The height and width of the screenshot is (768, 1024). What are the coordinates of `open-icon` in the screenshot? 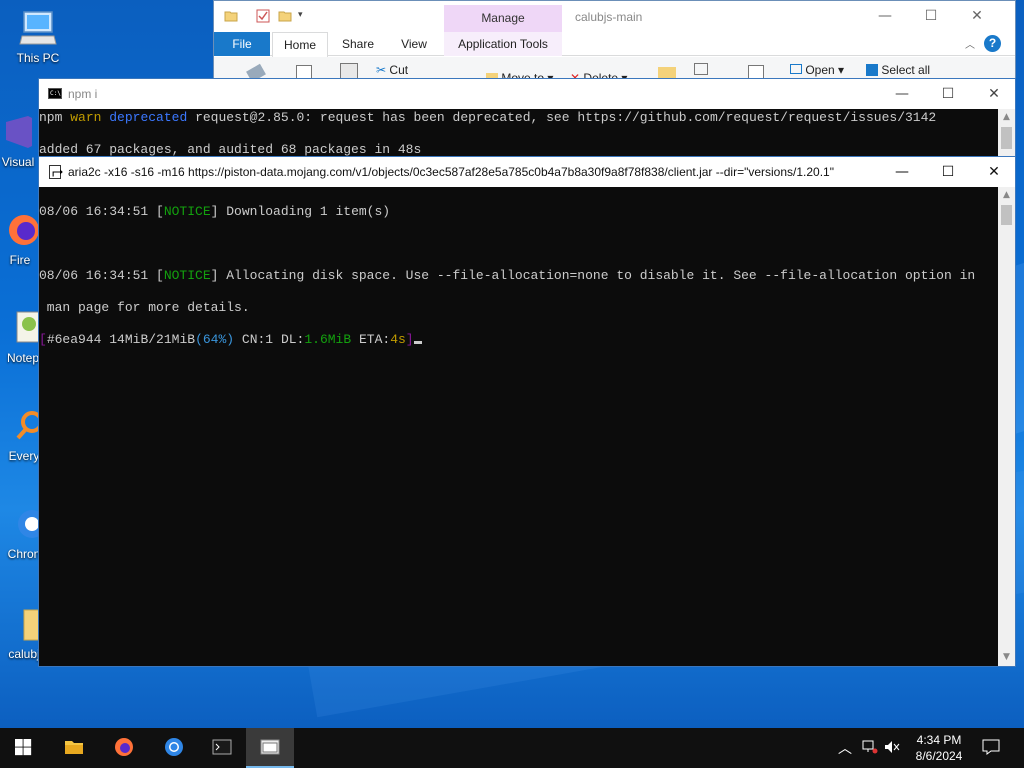 It's located at (796, 69).